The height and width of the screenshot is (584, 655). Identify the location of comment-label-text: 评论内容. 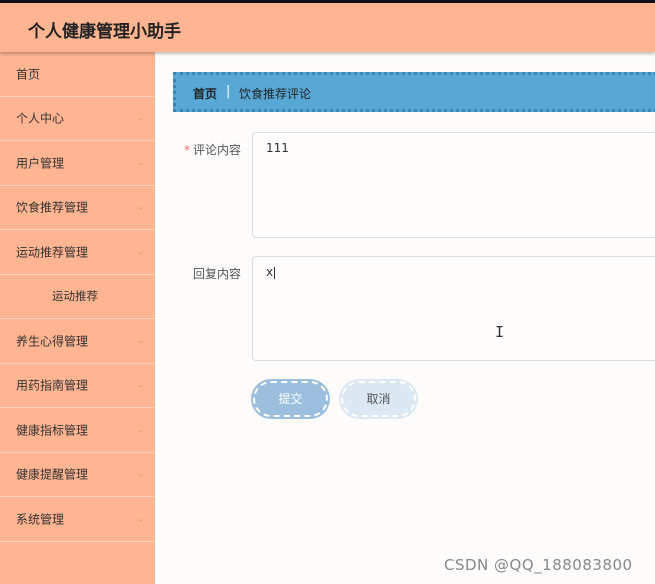
(217, 150).